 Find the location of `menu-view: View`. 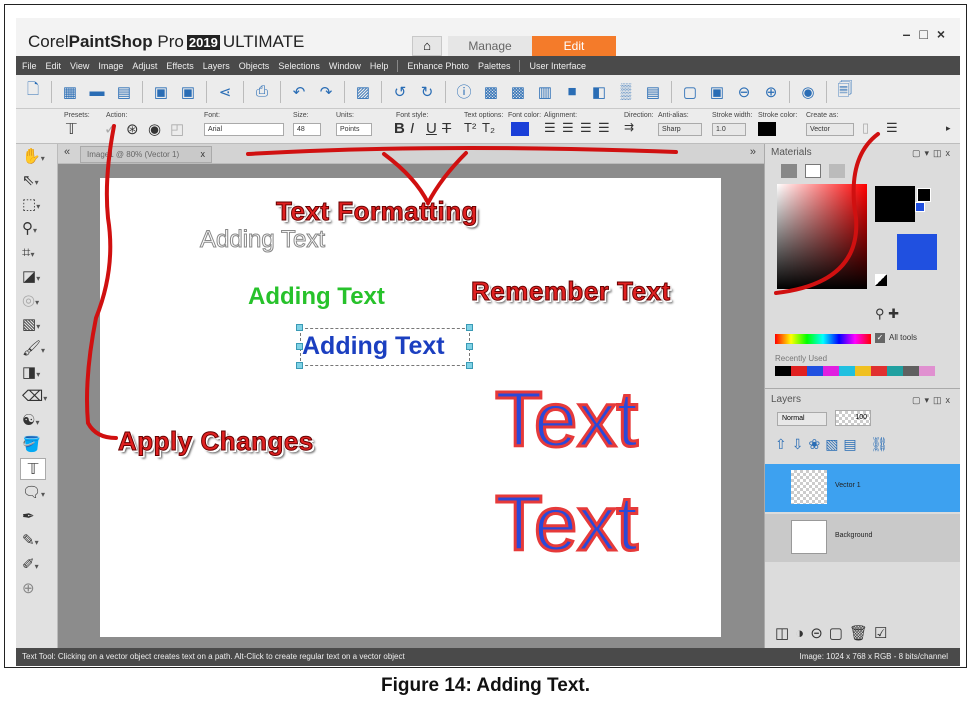

menu-view: View is located at coordinates (79, 66).